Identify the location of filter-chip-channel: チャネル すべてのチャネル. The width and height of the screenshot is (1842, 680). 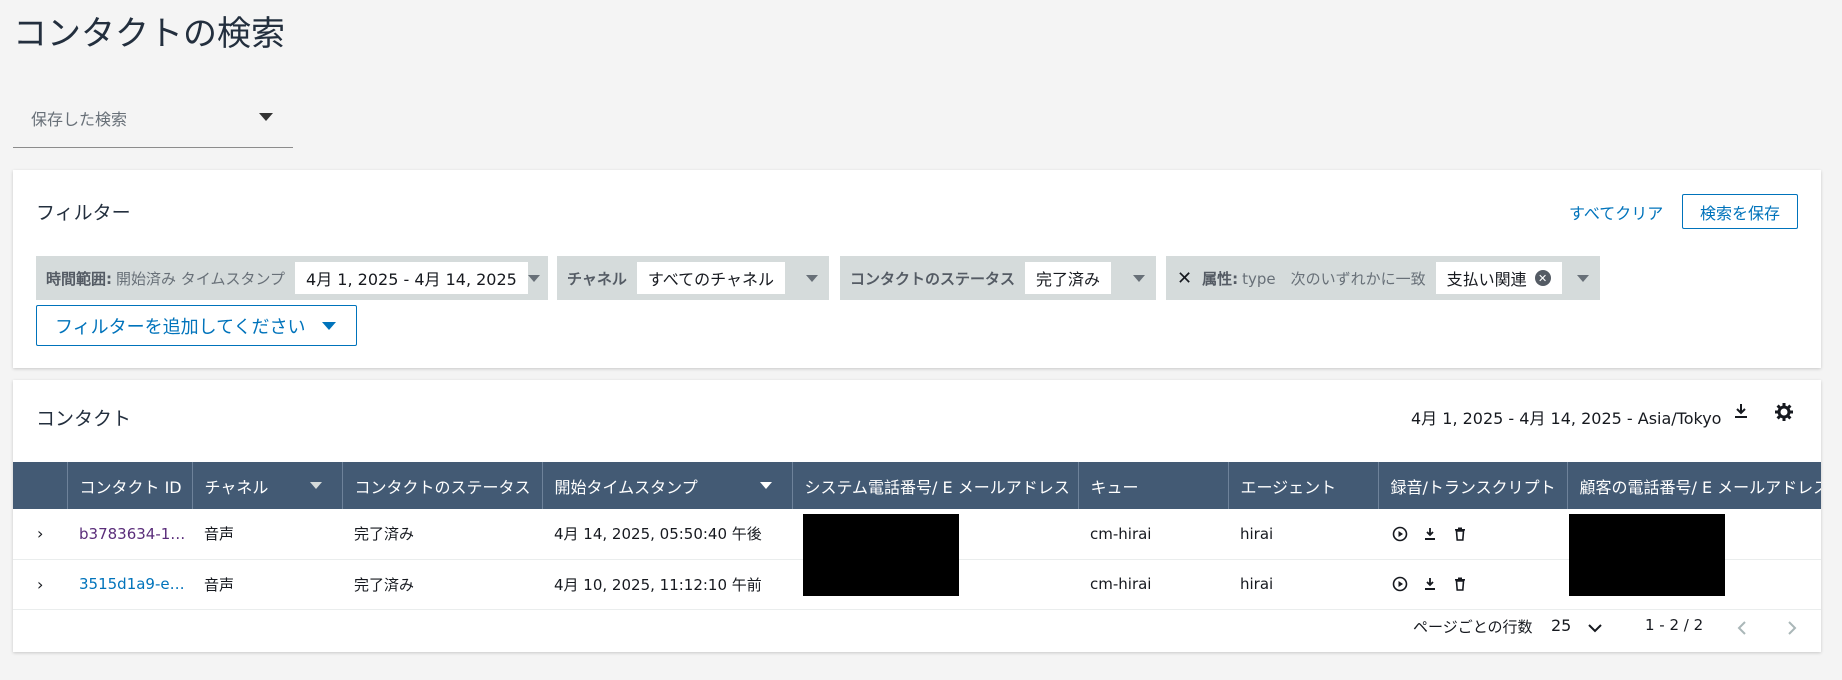
(693, 278).